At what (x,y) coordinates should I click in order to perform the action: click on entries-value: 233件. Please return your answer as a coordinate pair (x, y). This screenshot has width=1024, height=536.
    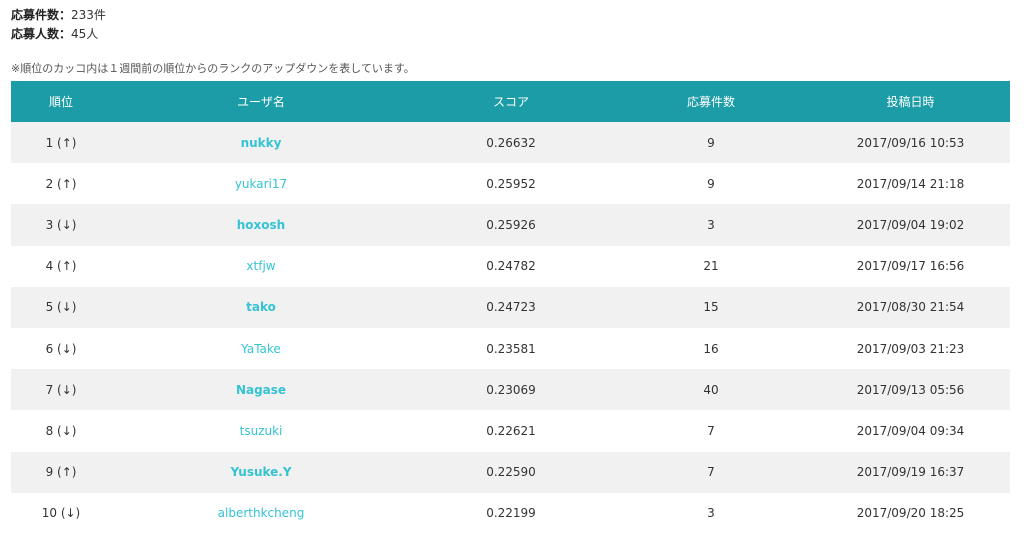
    Looking at the image, I should click on (88, 15).